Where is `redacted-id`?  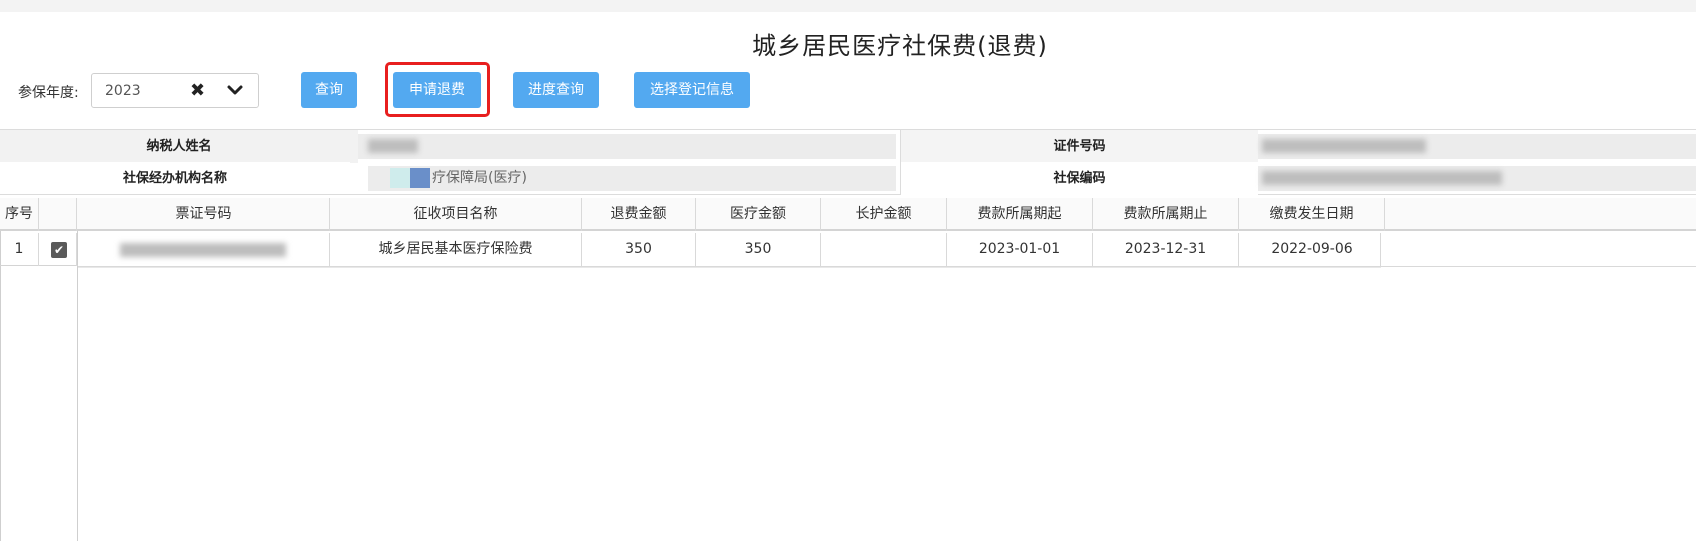
redacted-id is located at coordinates (1344, 146).